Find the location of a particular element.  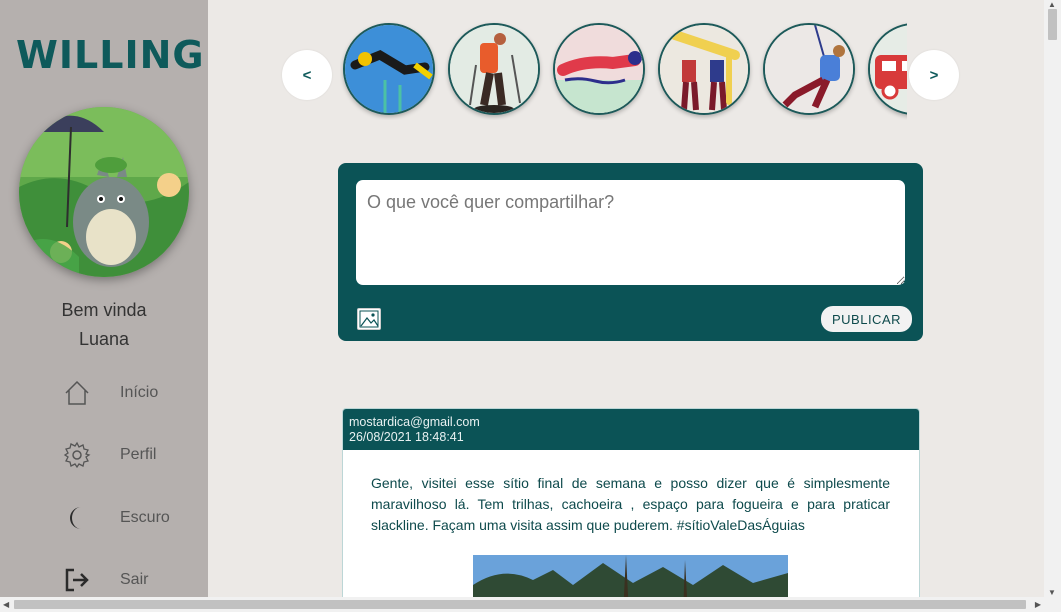

carousel-prev-button: < is located at coordinates (307, 75).